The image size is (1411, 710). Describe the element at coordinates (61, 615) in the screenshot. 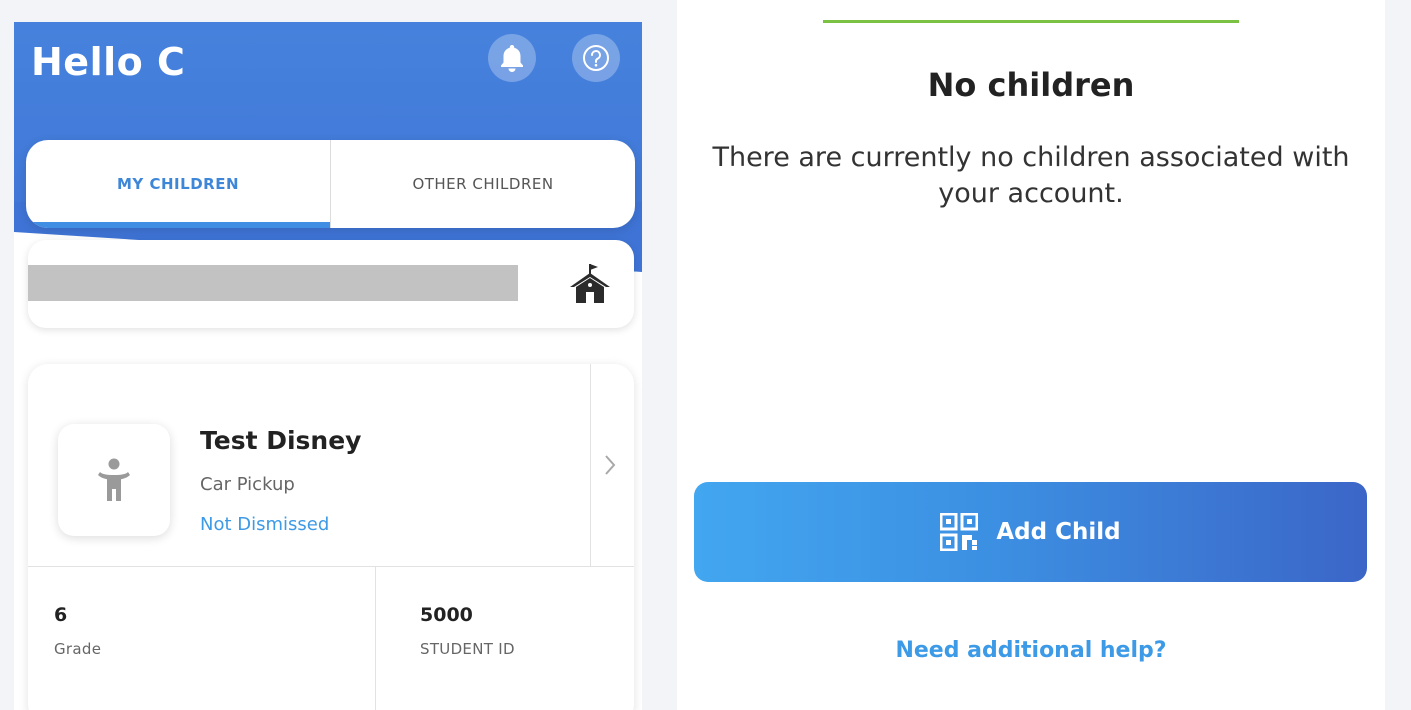

I see `grade-value: 6` at that location.